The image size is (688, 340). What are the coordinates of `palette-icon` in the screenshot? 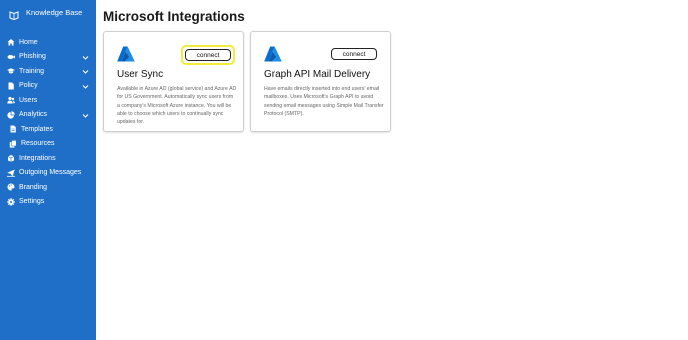 It's located at (11, 187).